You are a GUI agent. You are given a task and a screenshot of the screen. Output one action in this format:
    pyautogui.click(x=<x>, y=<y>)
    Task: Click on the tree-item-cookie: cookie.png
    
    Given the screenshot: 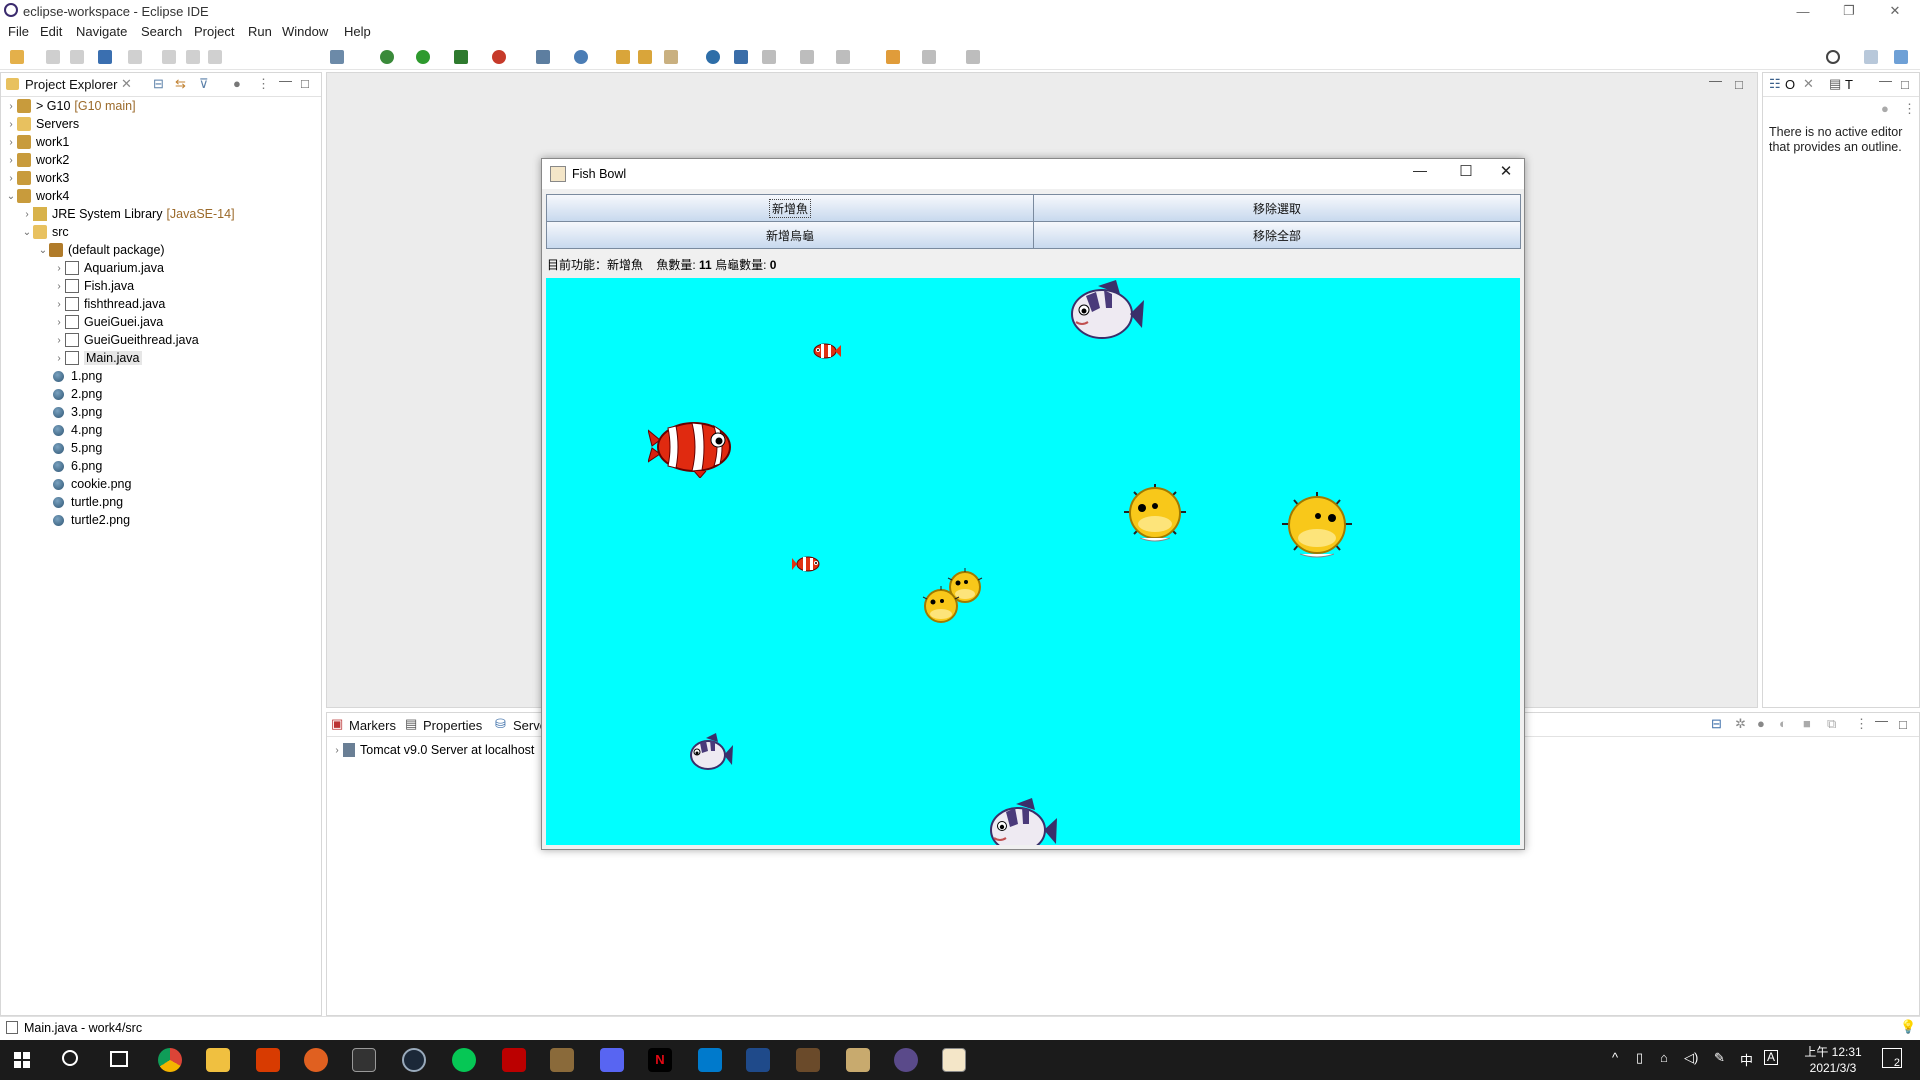 What is the action you would take?
    pyautogui.click(x=92, y=484)
    